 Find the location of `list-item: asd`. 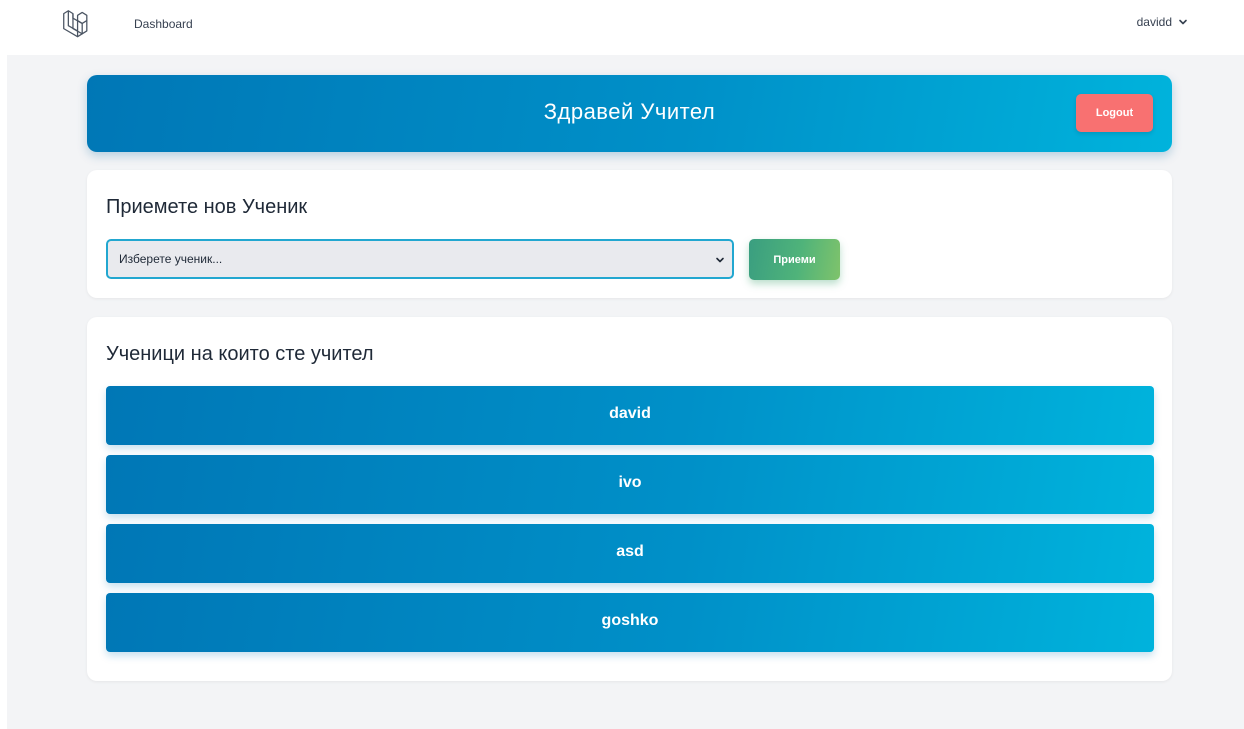

list-item: asd is located at coordinates (630, 553).